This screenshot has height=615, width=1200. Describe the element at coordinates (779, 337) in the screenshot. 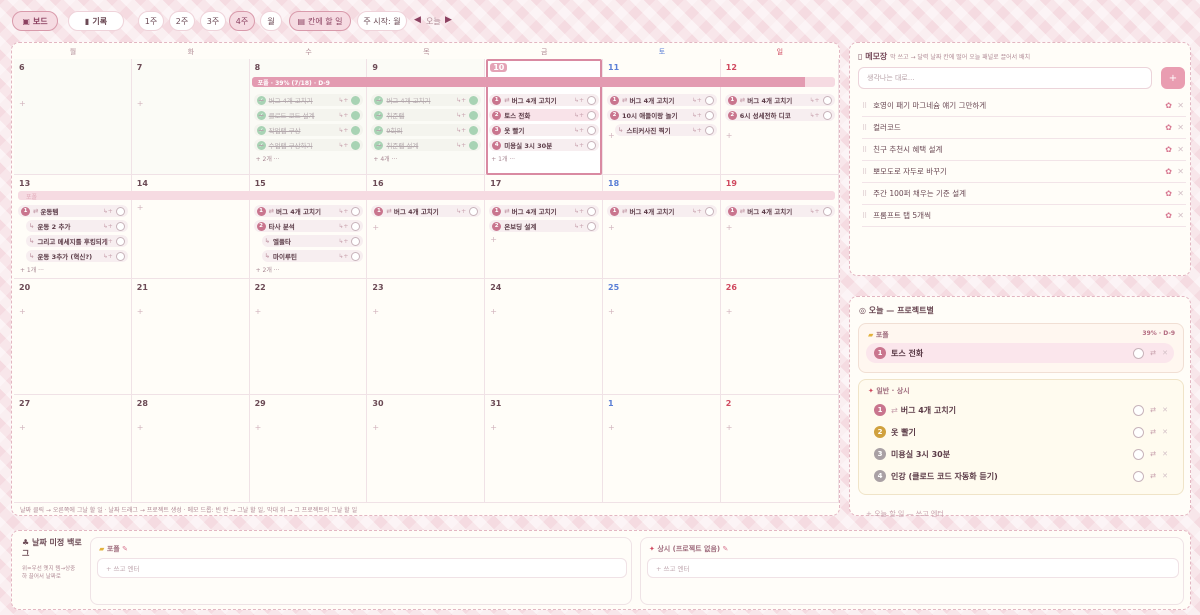

I see `day-cell: 26` at that location.